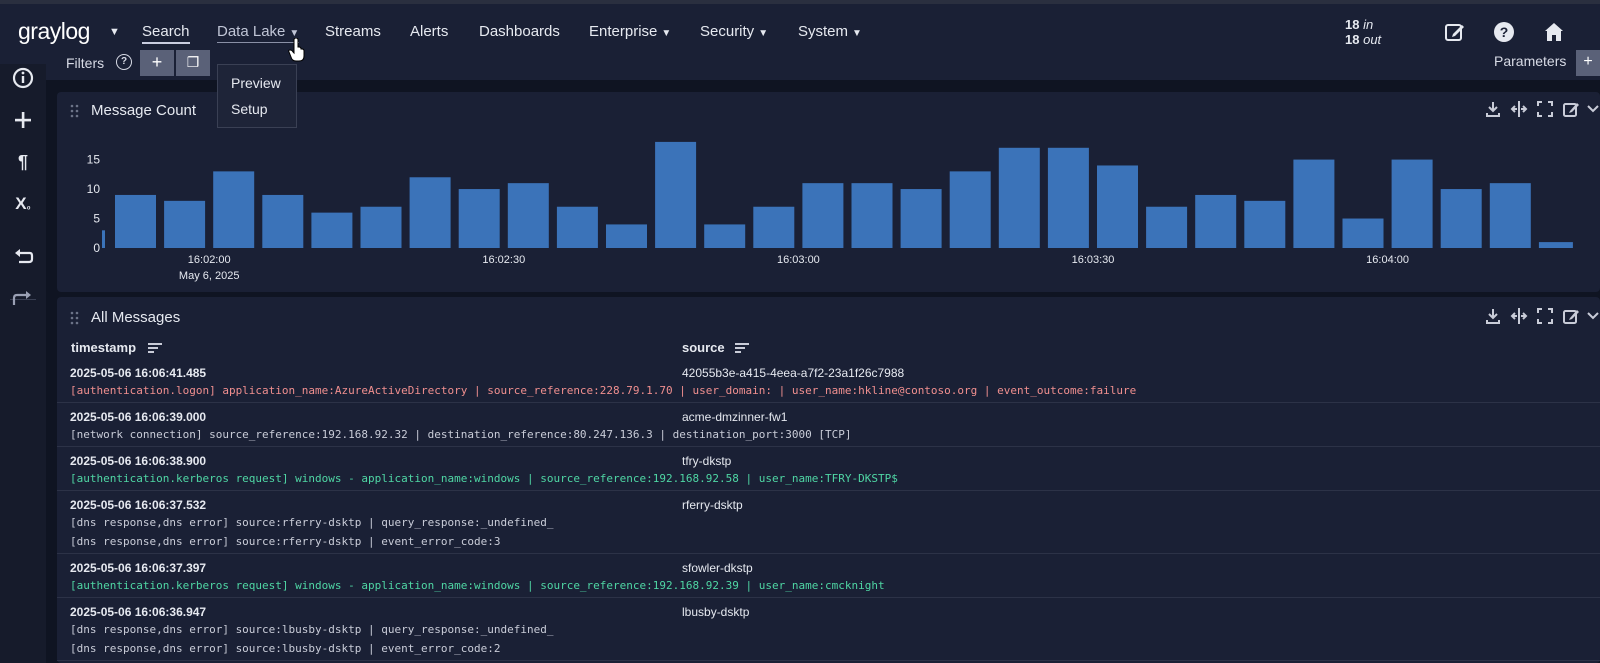 The height and width of the screenshot is (663, 1600). I want to click on data-lake-dropdown: Preview Setup, so click(257, 96).